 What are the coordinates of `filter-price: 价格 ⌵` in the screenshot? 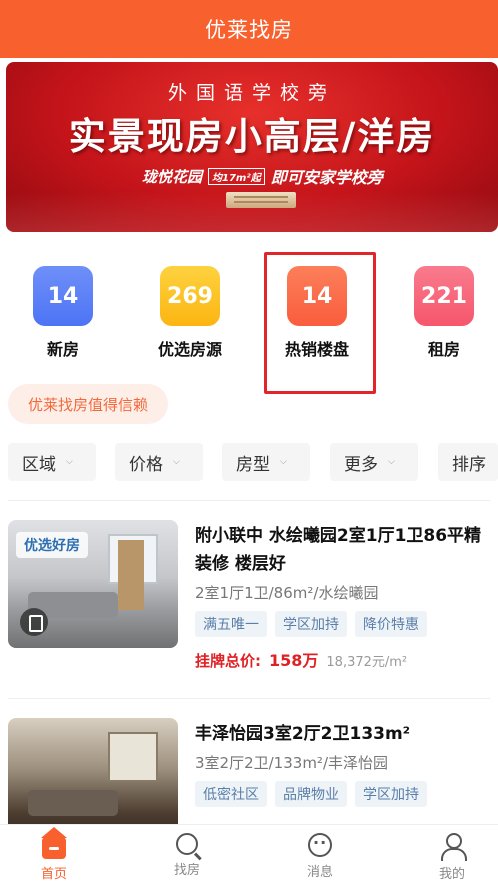 It's located at (159, 462).